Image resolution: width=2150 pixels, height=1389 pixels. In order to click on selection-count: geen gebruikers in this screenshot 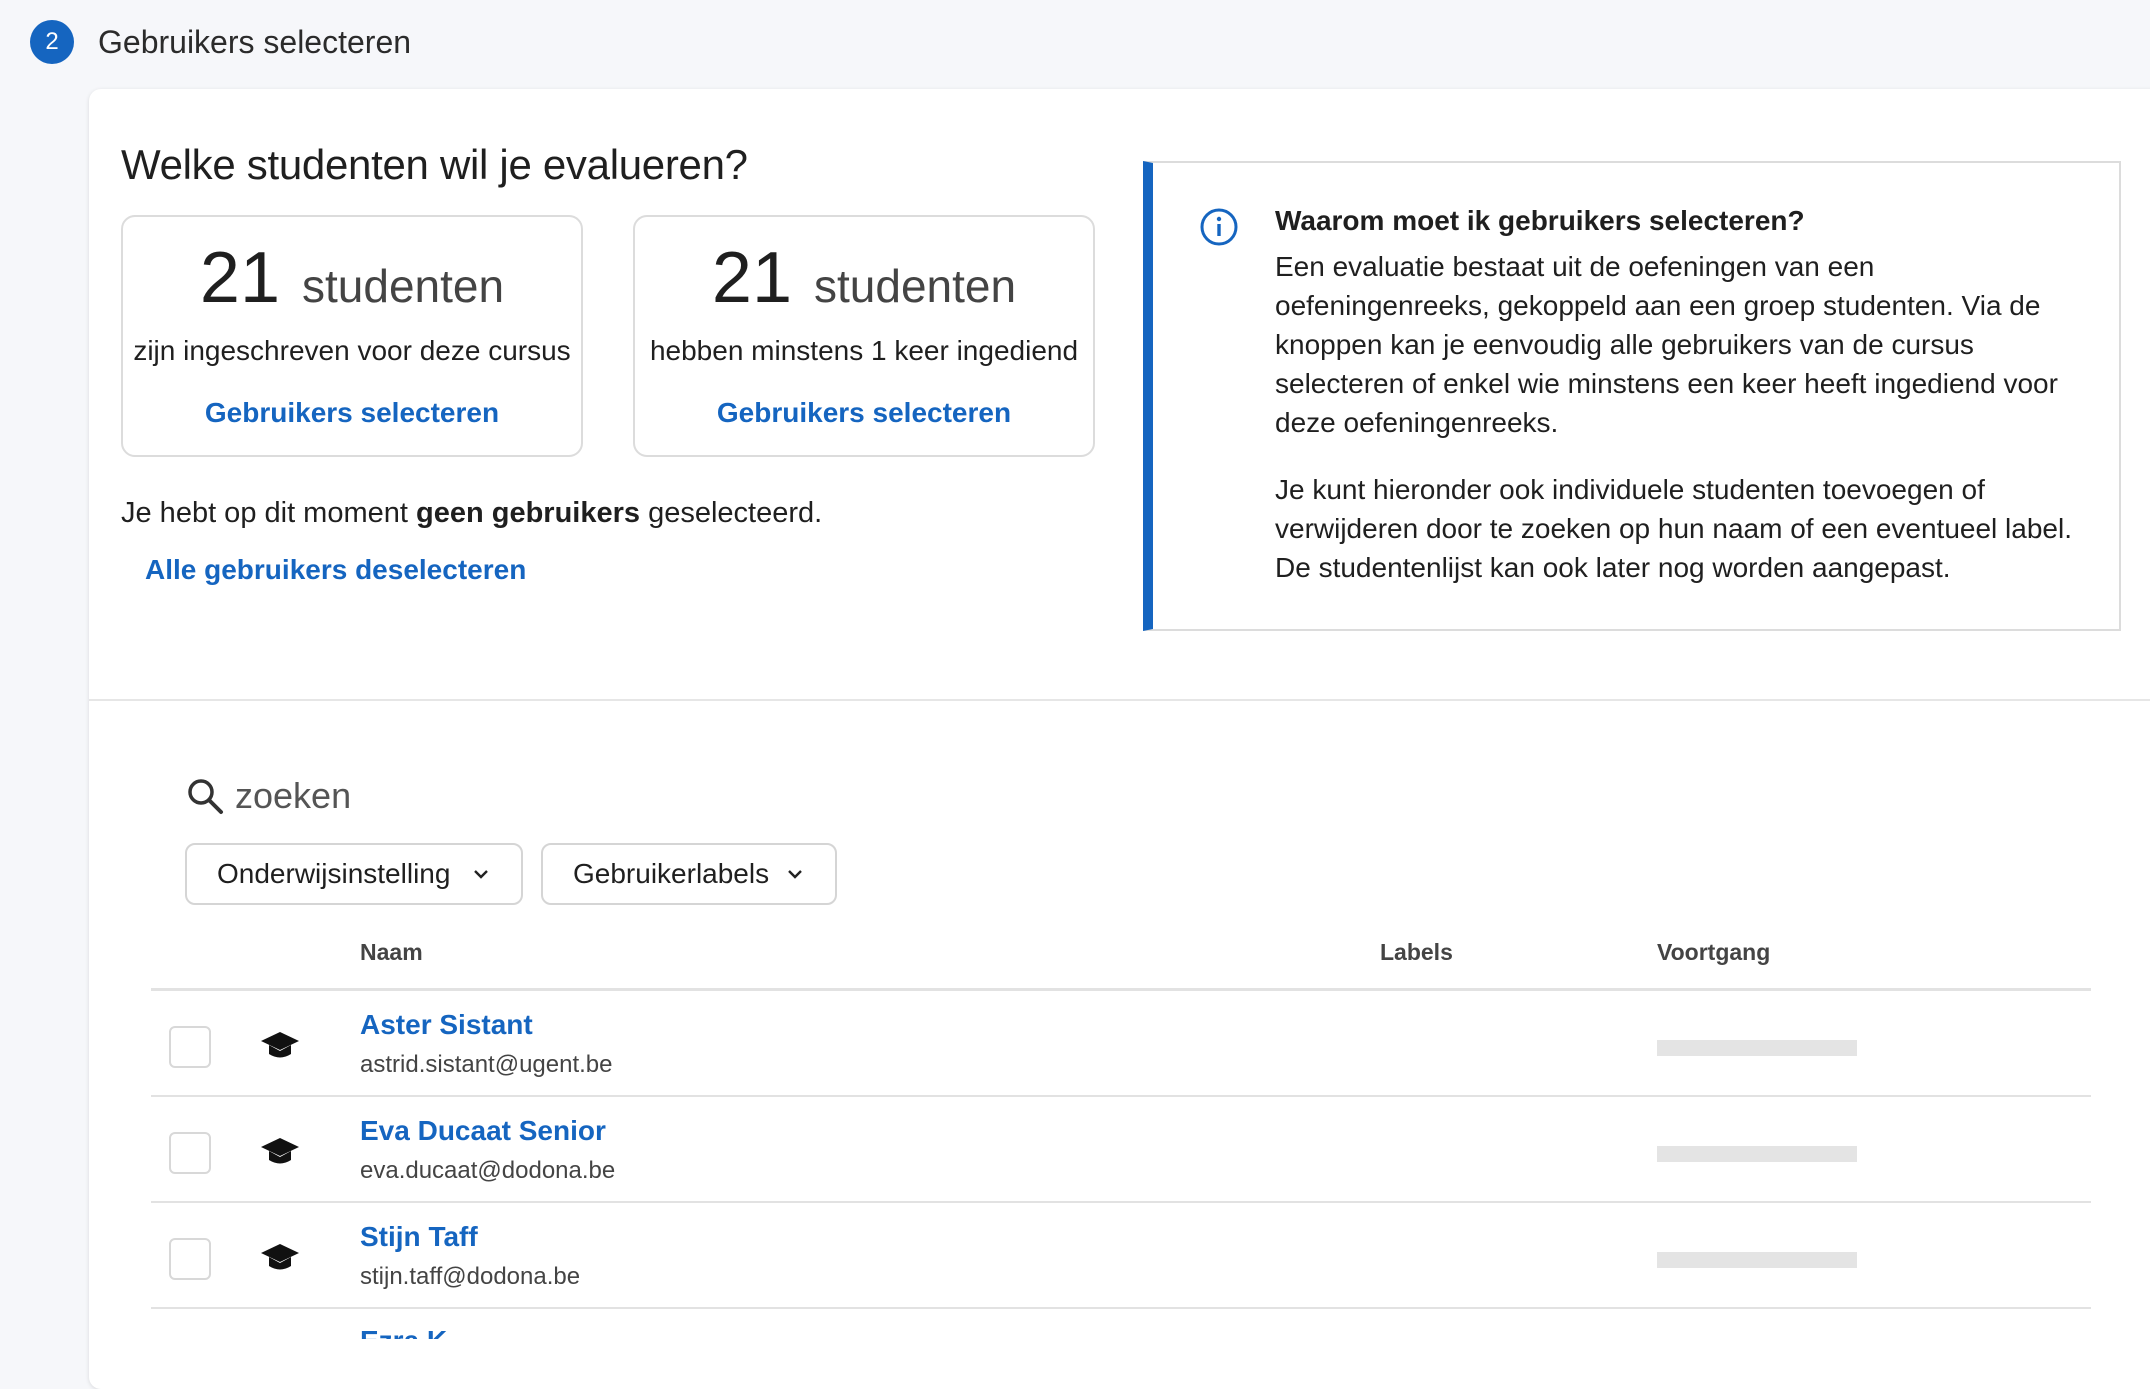, I will do `click(528, 513)`.